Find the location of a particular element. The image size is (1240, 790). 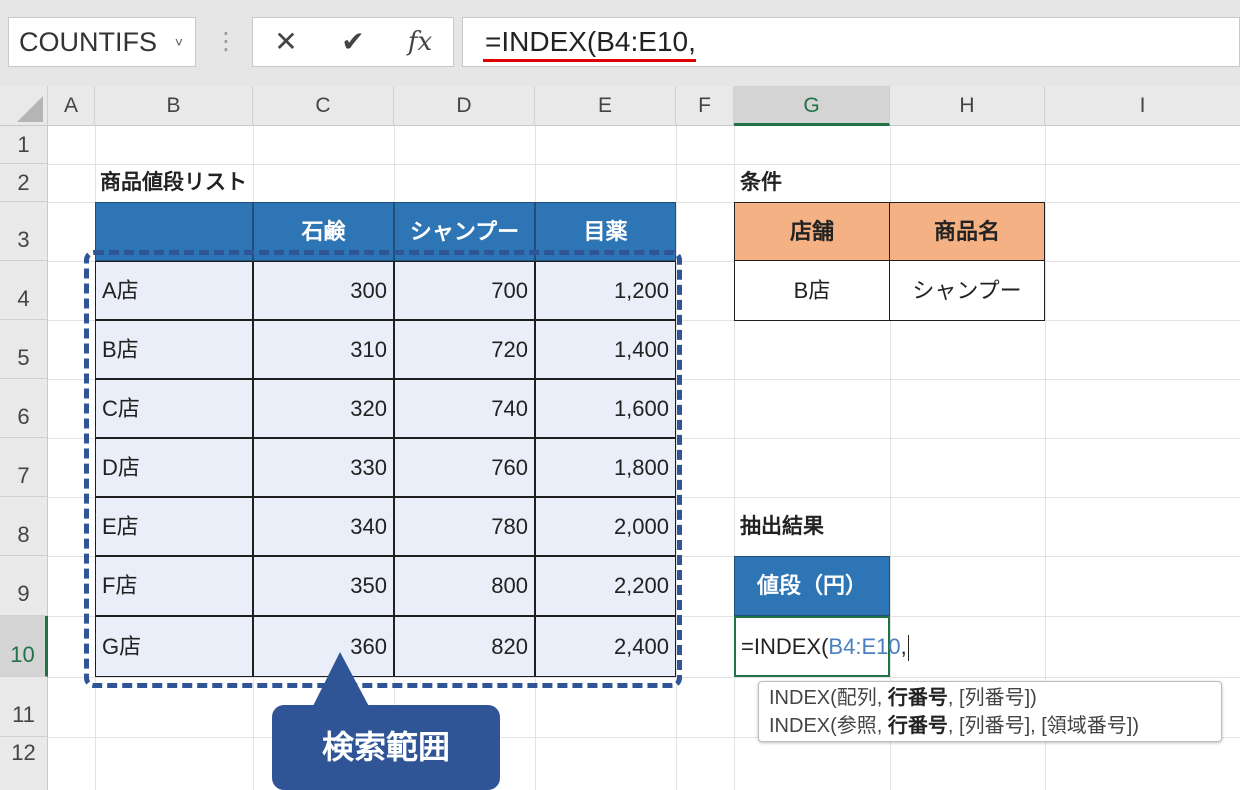

more-options-icon: ⋮ is located at coordinates (226, 41).